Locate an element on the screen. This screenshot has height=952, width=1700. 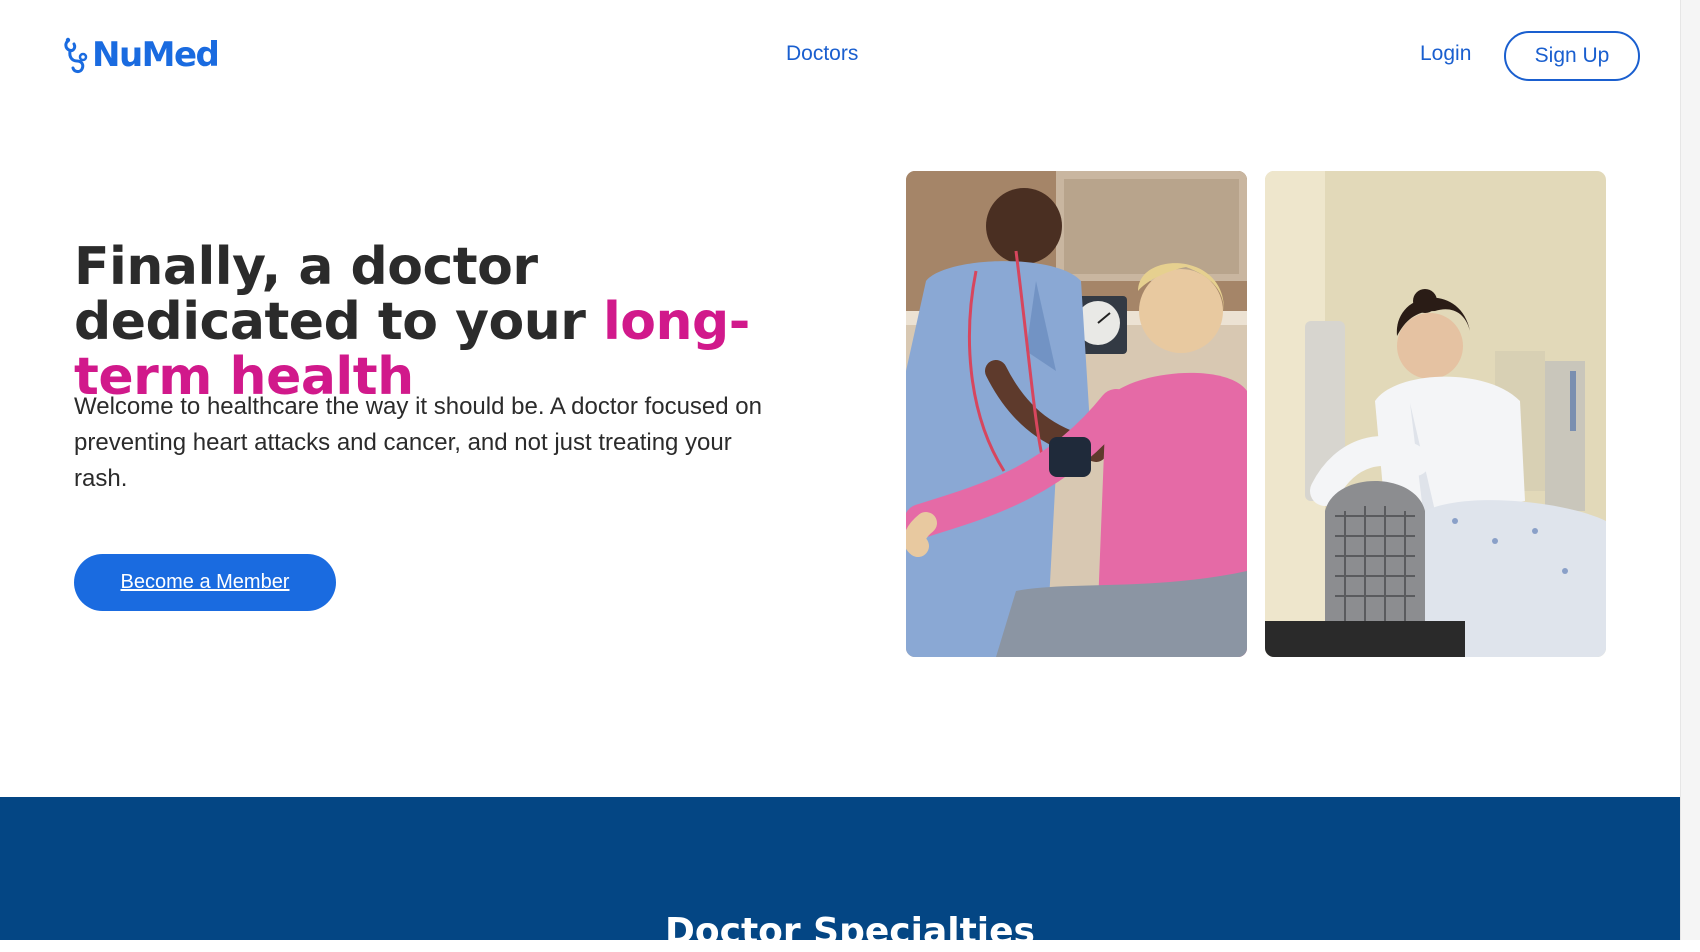
hero-title-text: Finally, a doctor dedicated to your is located at coordinates (338, 294).